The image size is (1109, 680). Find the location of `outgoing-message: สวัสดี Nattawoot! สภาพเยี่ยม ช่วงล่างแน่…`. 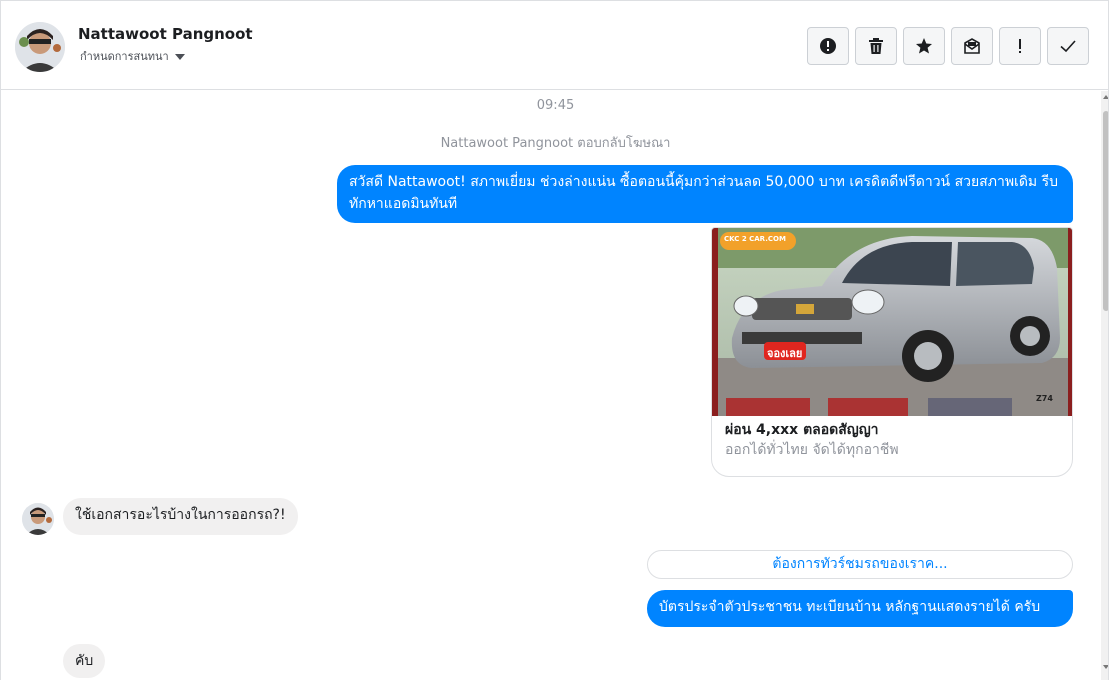

outgoing-message: สวัสดี Nattawoot! สภาพเยี่ยม ช่วงล่างแน่… is located at coordinates (705, 194).